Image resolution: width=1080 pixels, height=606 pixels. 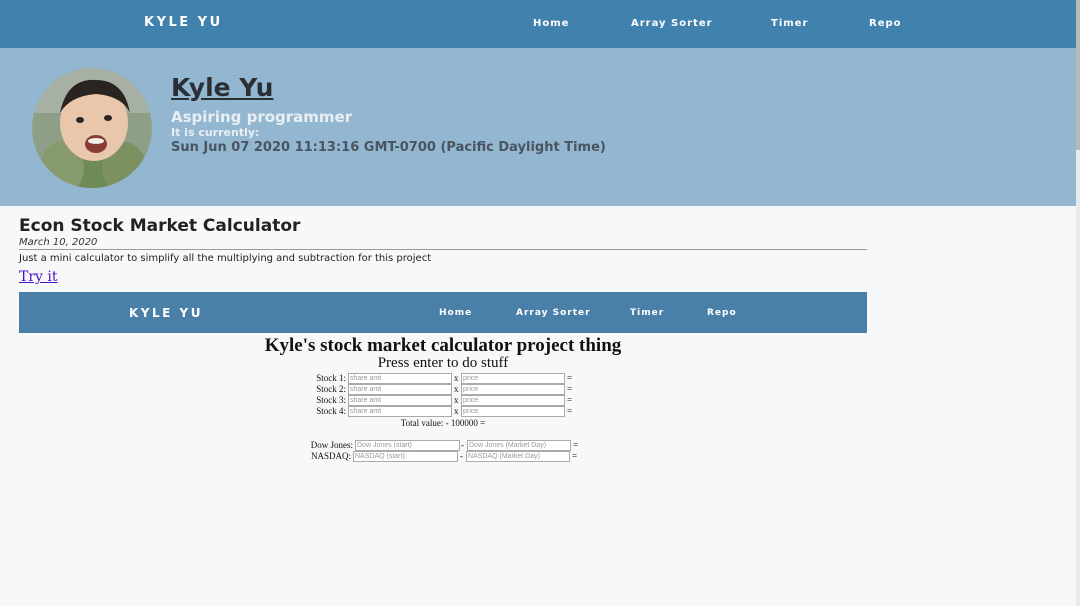 What do you see at coordinates (443, 363) in the screenshot?
I see `calculator-subtitle: Press enter to do stuff` at bounding box center [443, 363].